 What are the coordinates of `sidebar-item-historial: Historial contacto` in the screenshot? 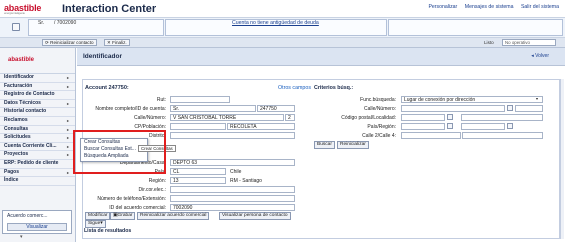 It's located at (37, 112).